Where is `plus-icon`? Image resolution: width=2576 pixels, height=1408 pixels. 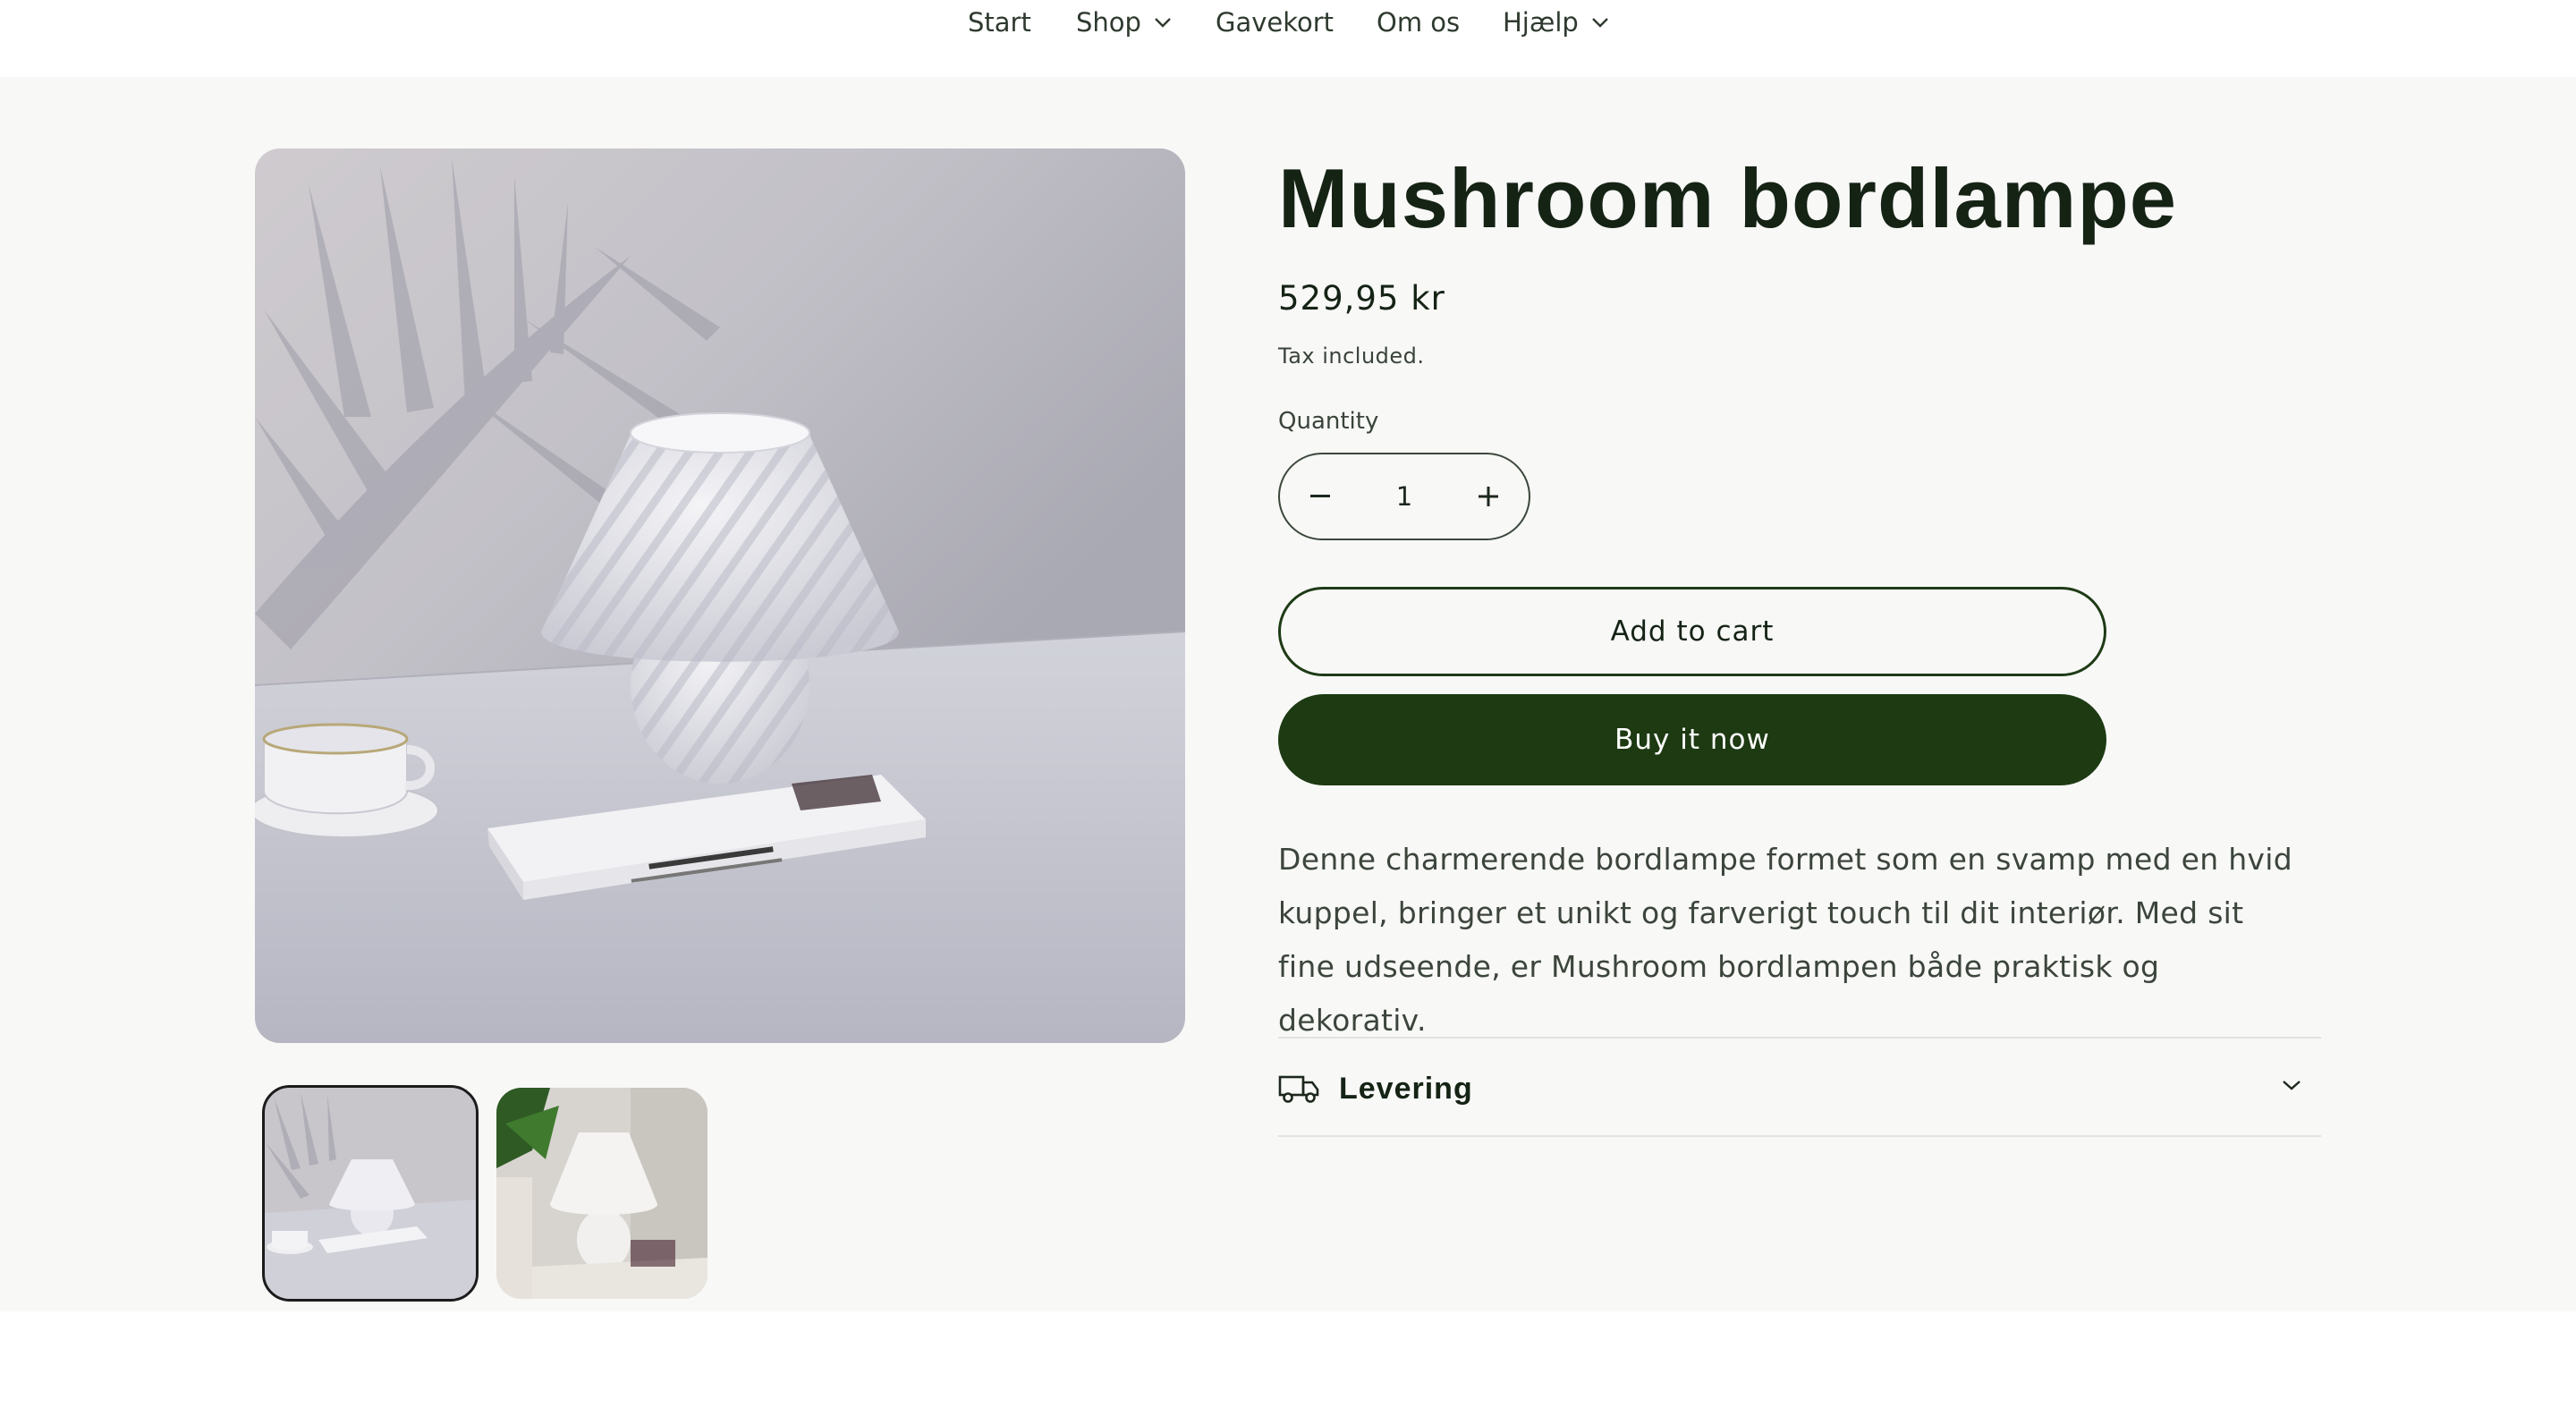 plus-icon is located at coordinates (1488, 497).